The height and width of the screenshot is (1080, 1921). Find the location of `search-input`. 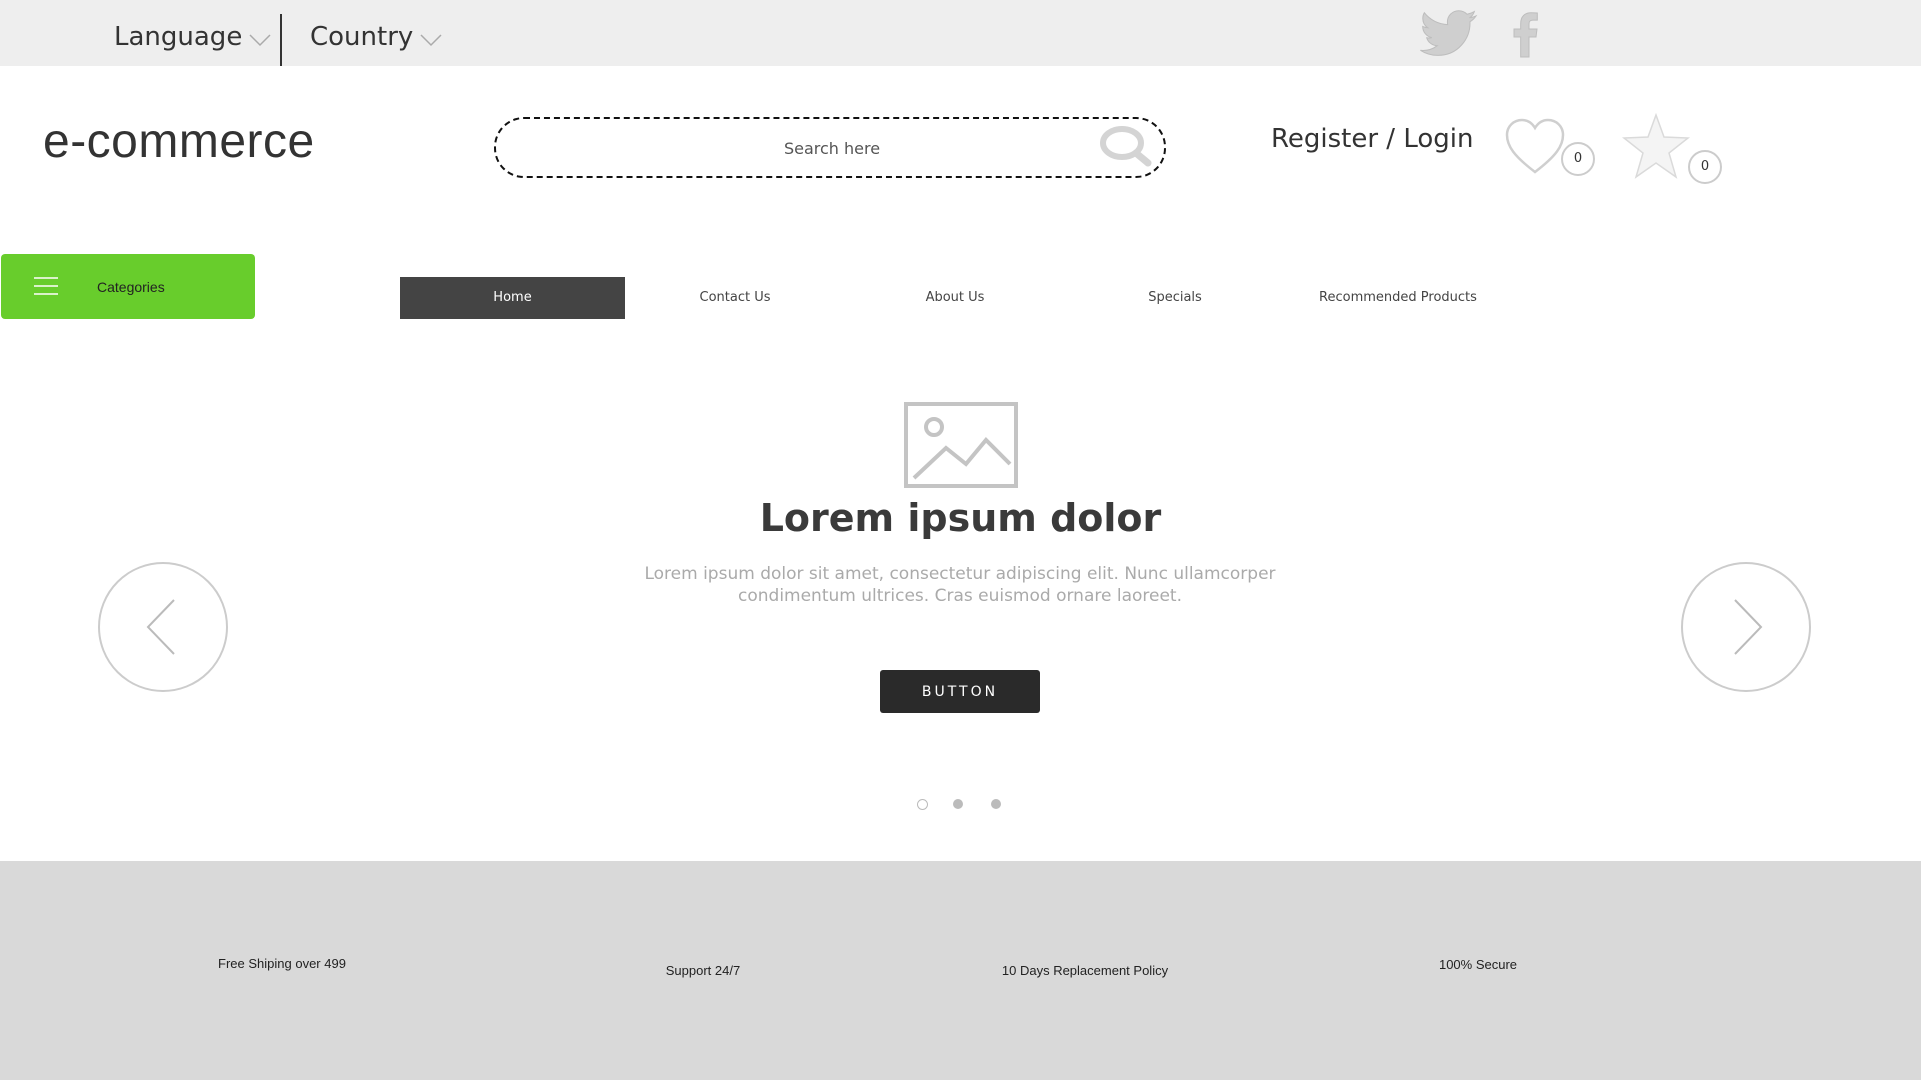

search-input is located at coordinates (832, 148).